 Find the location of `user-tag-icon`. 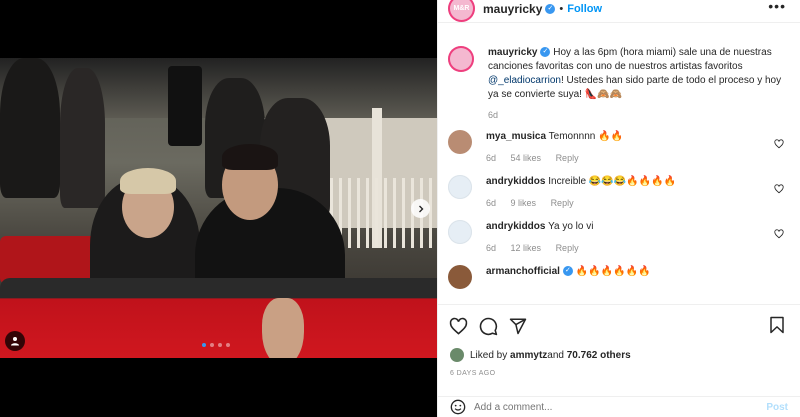

user-tag-icon is located at coordinates (15, 341).